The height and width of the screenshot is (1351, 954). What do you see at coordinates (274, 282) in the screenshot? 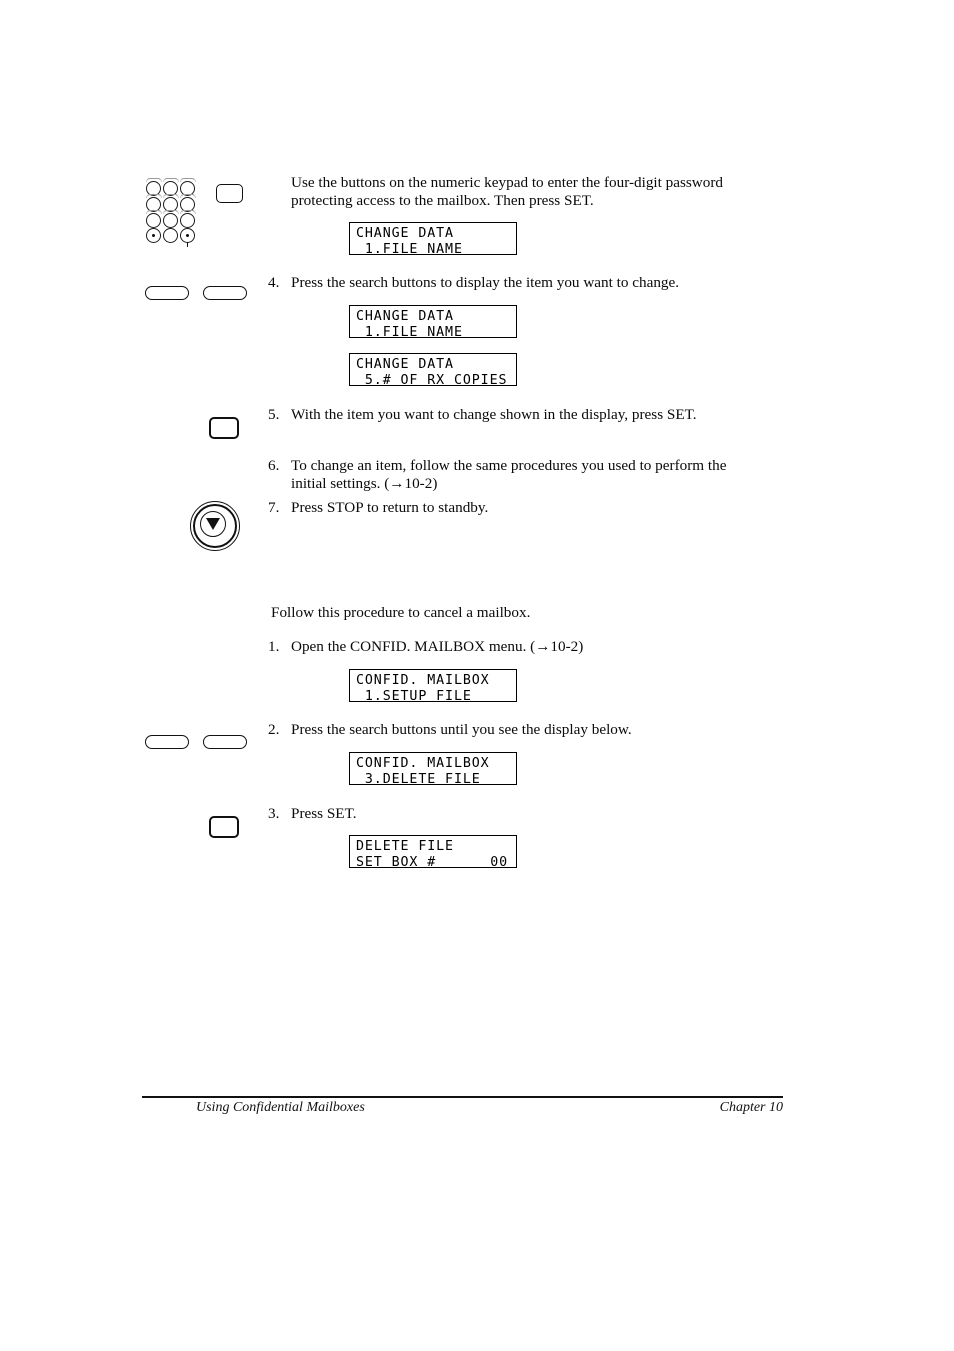
I see `step-number-4: 4.` at bounding box center [274, 282].